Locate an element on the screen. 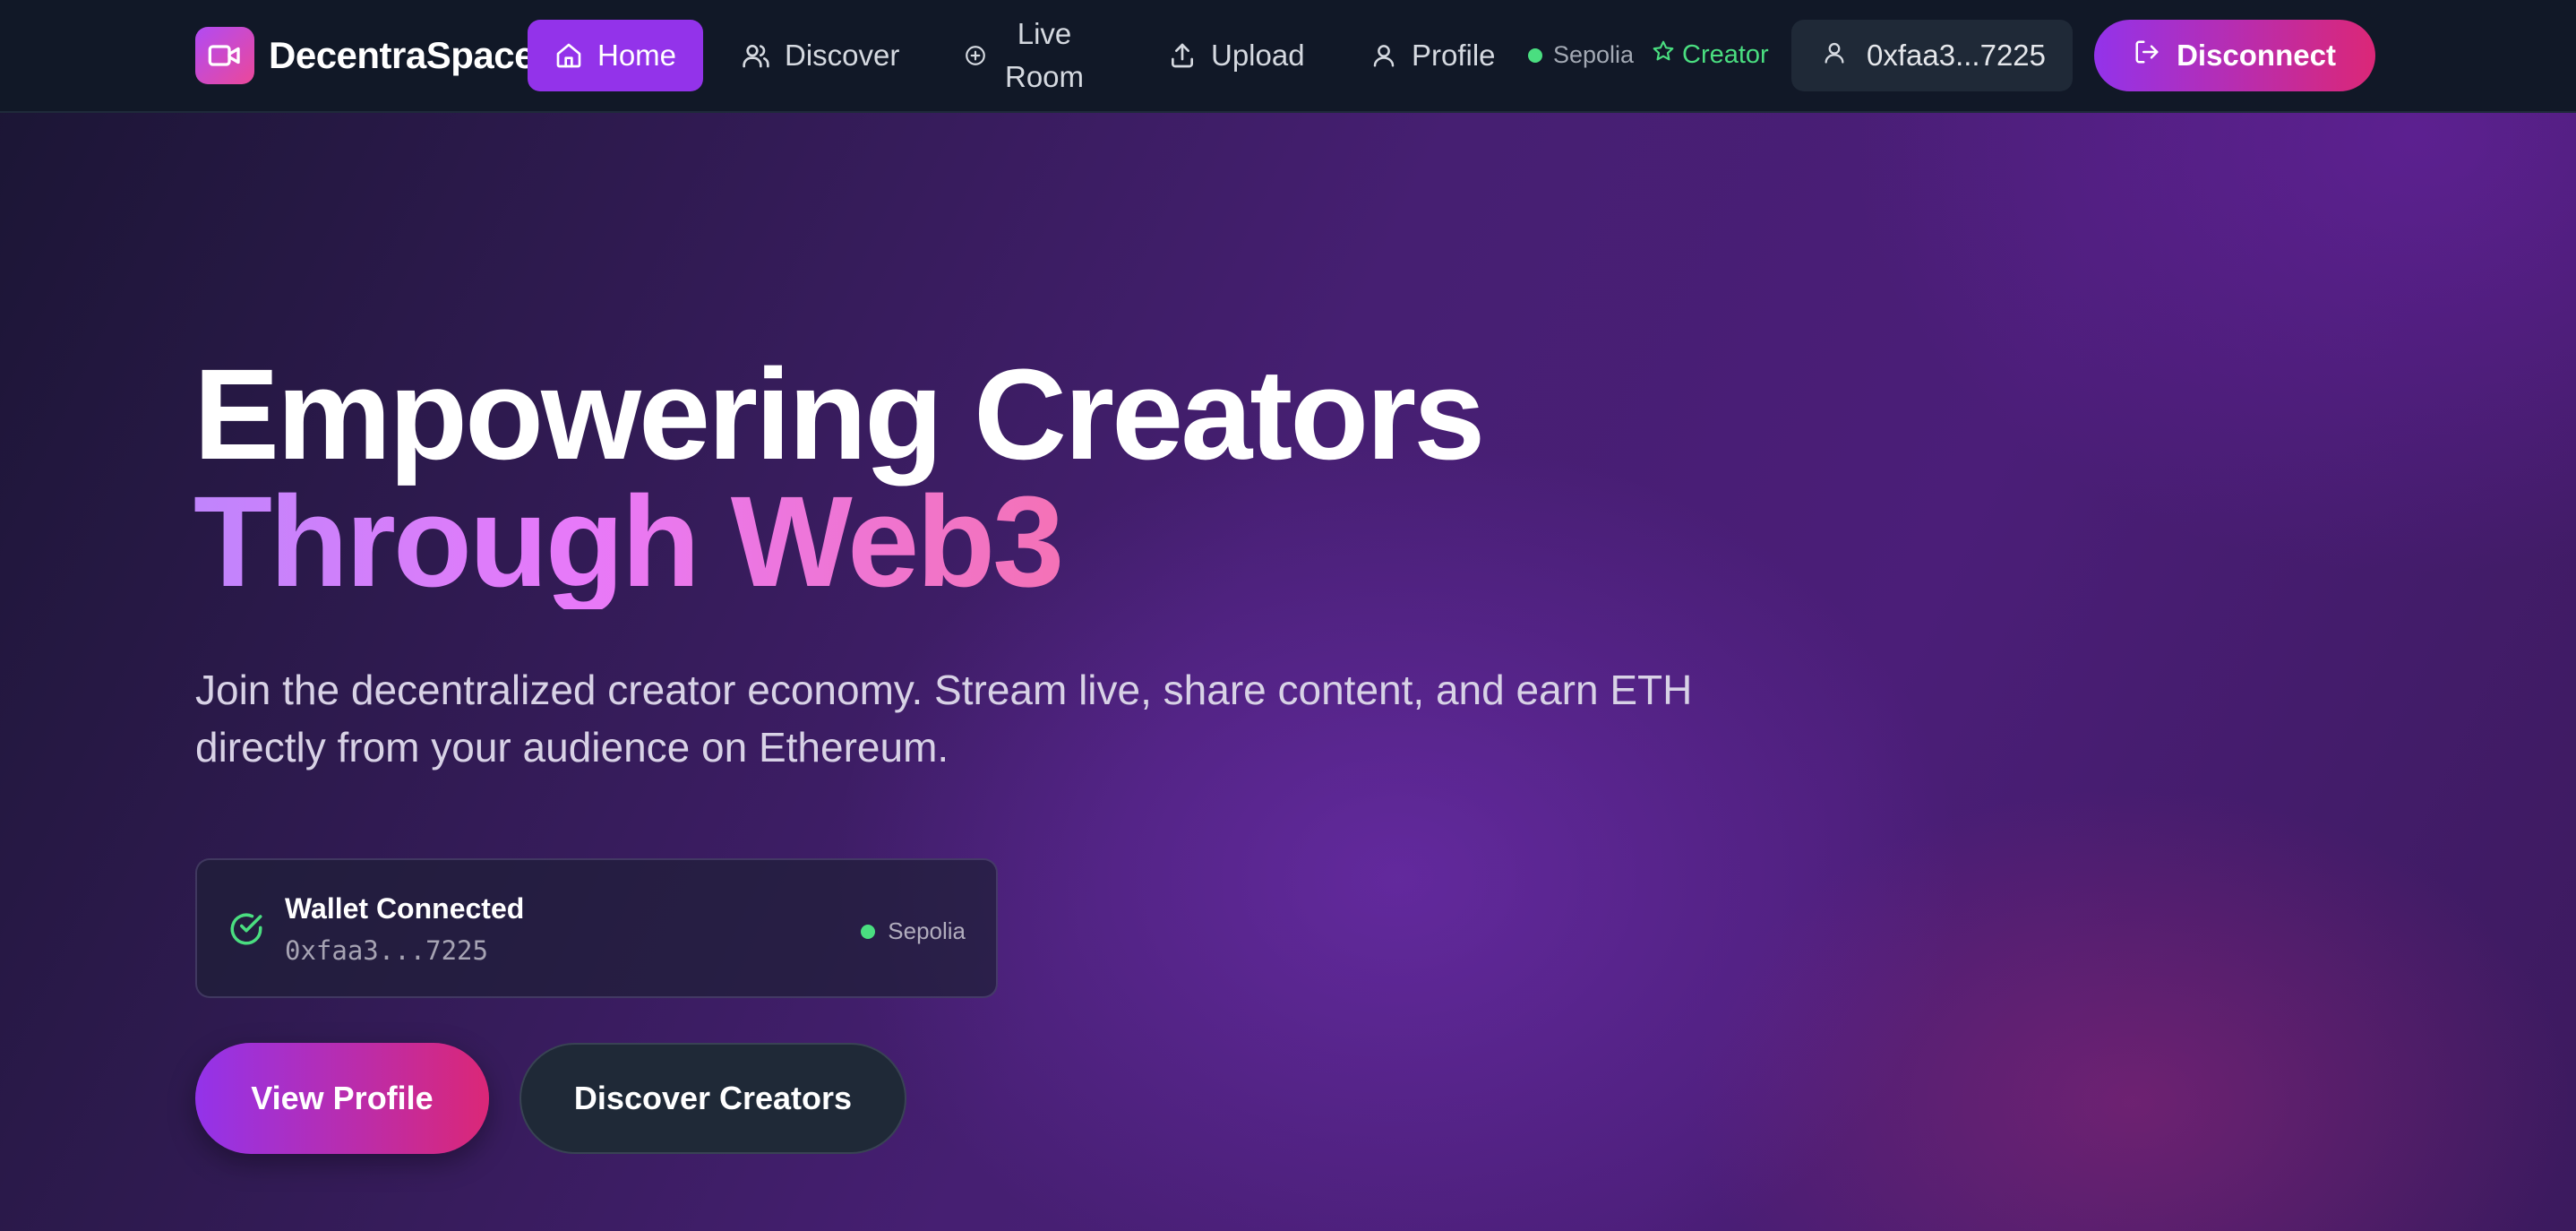 The image size is (2576, 1231). nav-item-home: Home is located at coordinates (616, 55).